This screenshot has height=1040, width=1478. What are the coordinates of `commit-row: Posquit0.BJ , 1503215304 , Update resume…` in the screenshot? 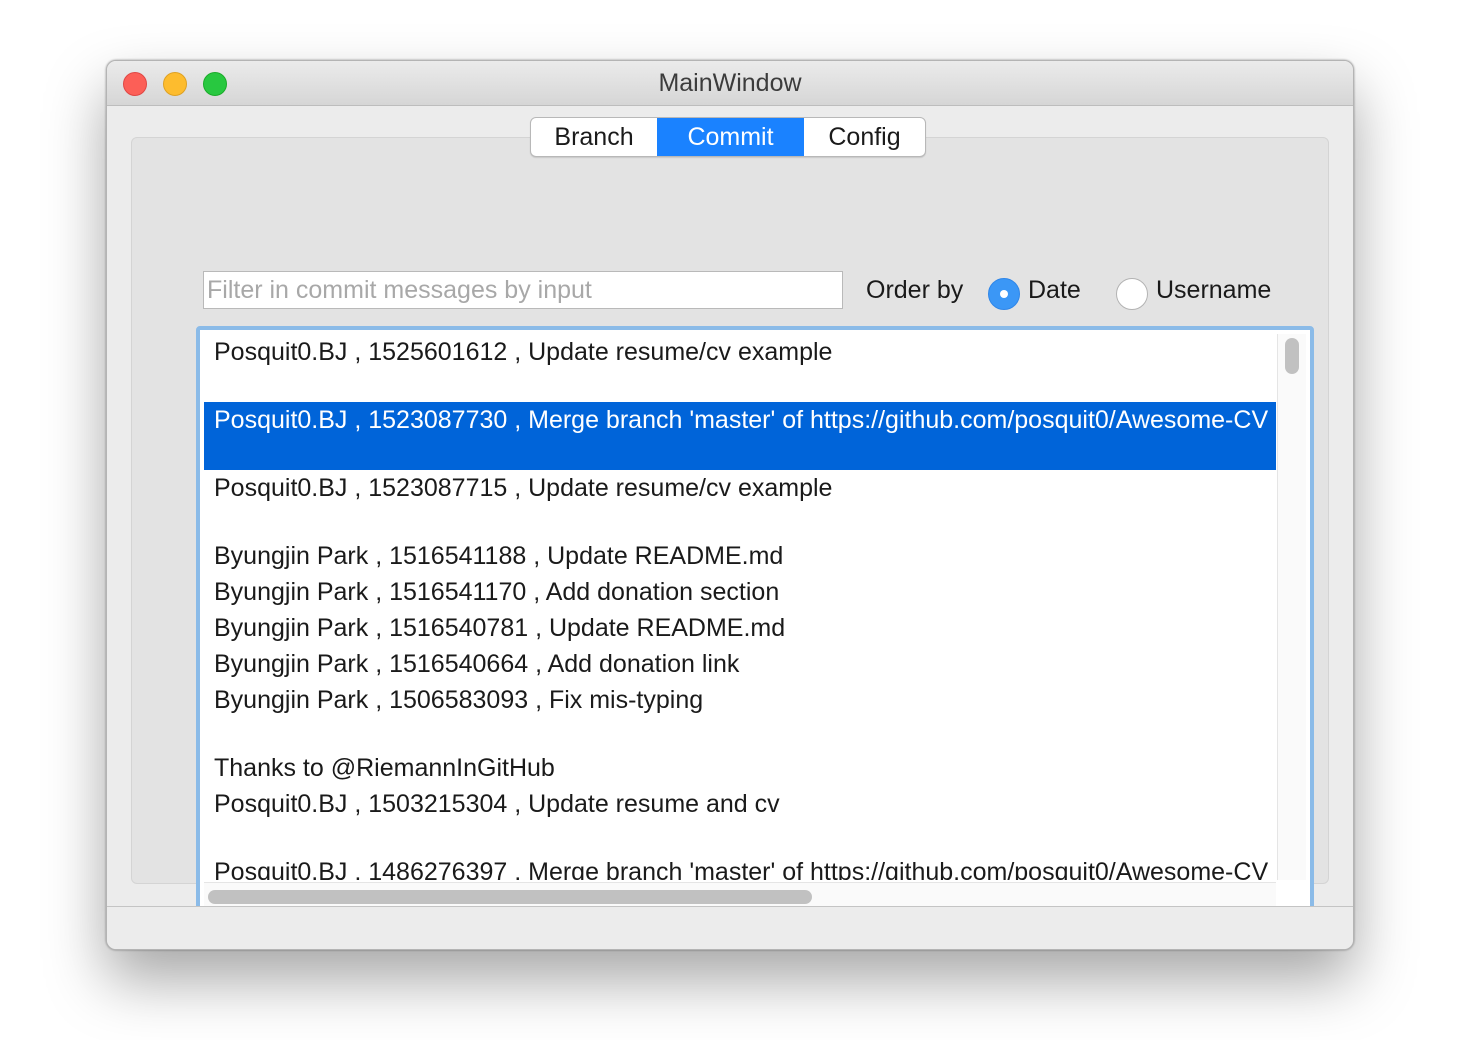 It's located at (740, 820).